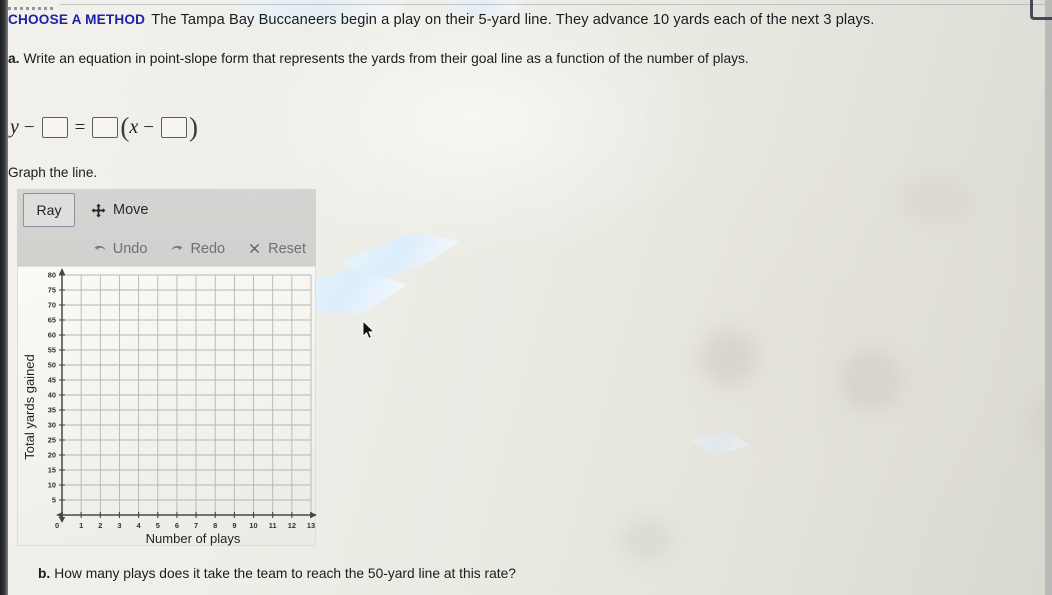  What do you see at coordinates (208, 248) in the screenshot?
I see `redo-label: Redo` at bounding box center [208, 248].